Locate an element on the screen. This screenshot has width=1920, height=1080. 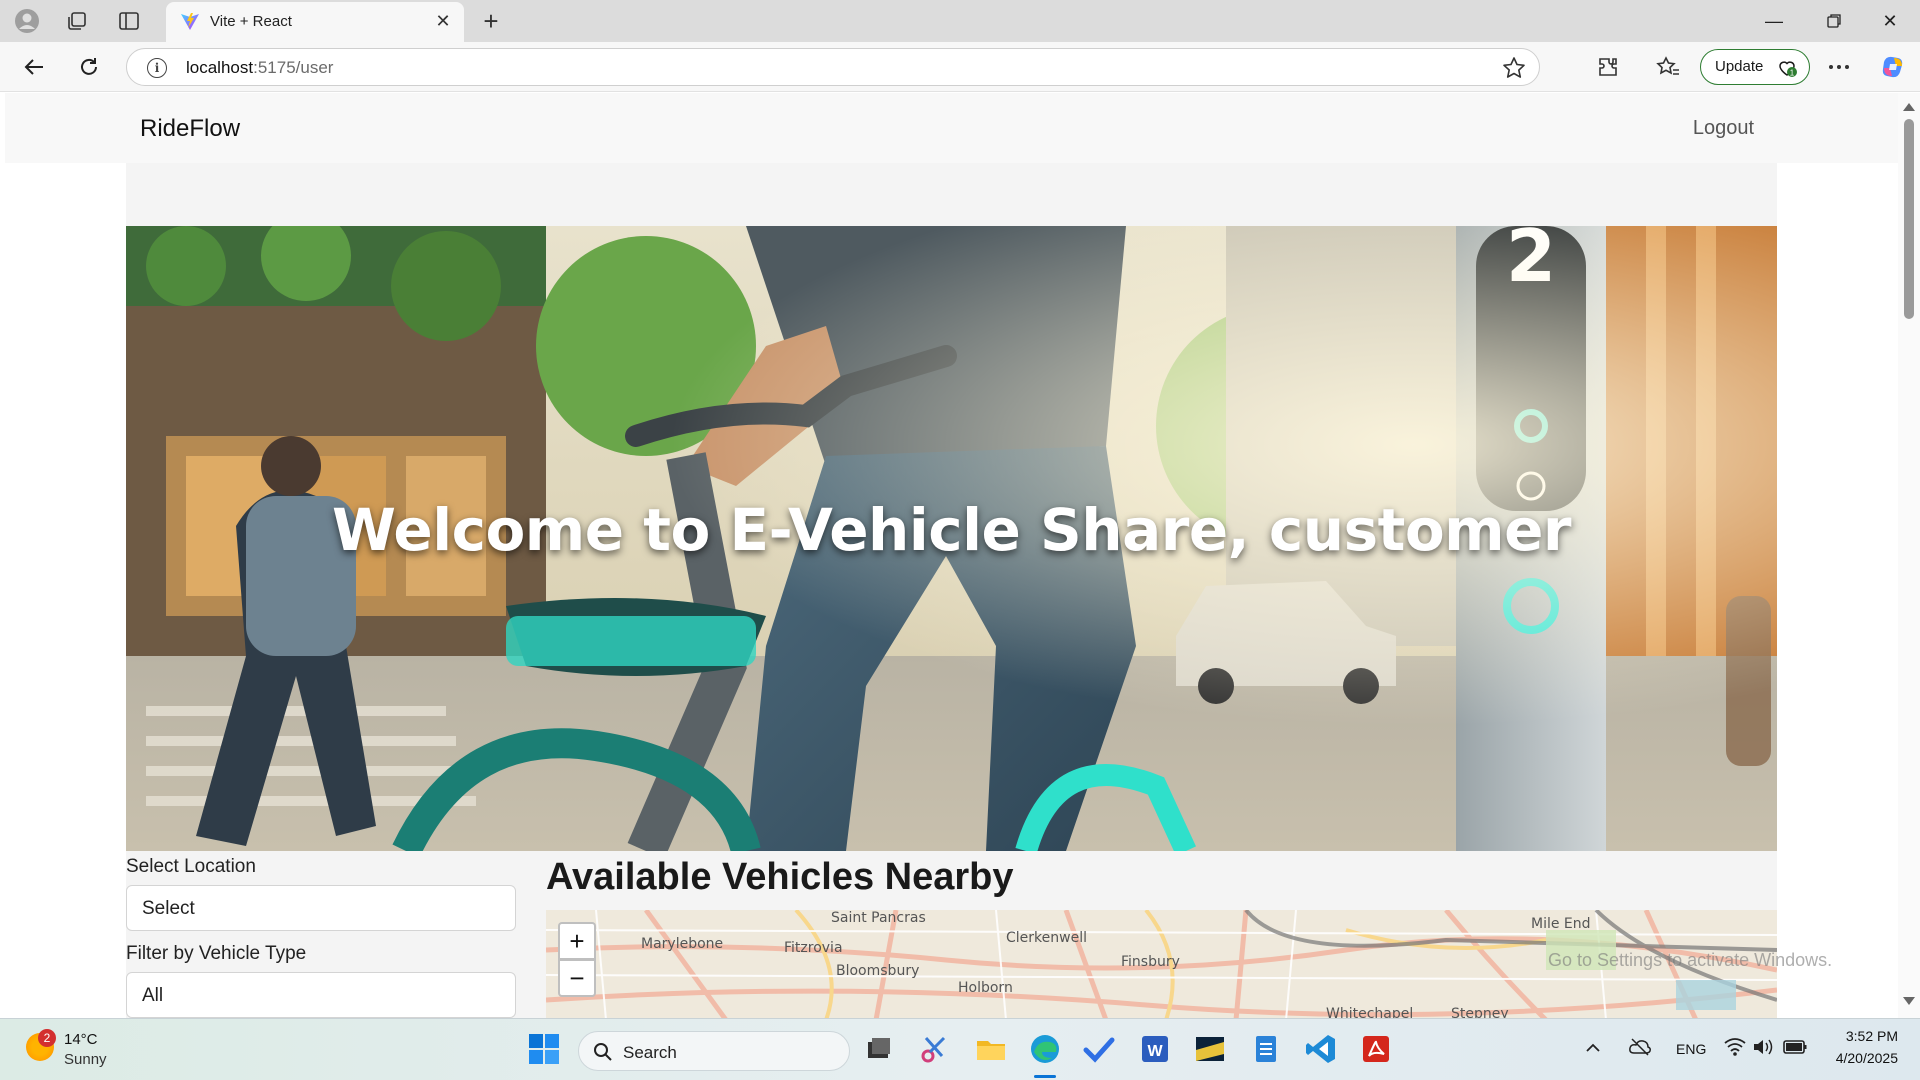
clock-date: 4/20/2025 is located at coordinates (1862, 1058).